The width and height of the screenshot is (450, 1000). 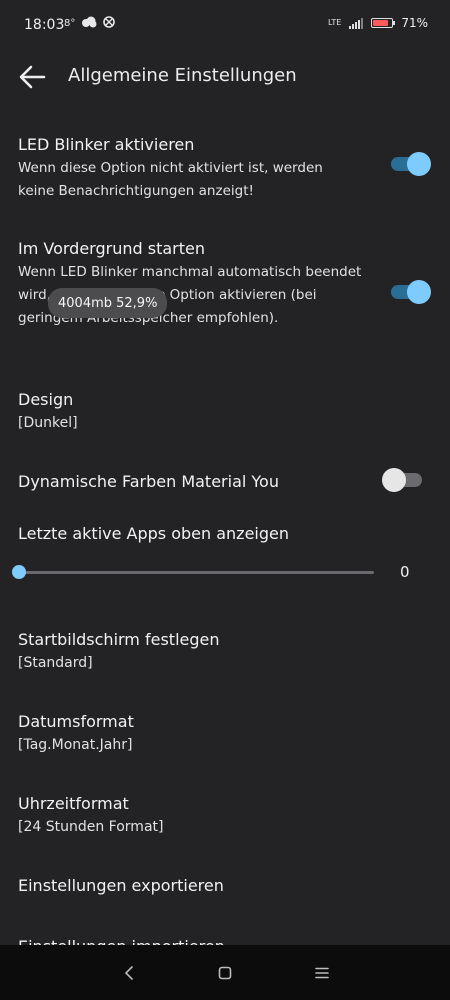 I want to click on setting-home-screen: Startbildschirm festlegen [Standard], so click(x=225, y=651).